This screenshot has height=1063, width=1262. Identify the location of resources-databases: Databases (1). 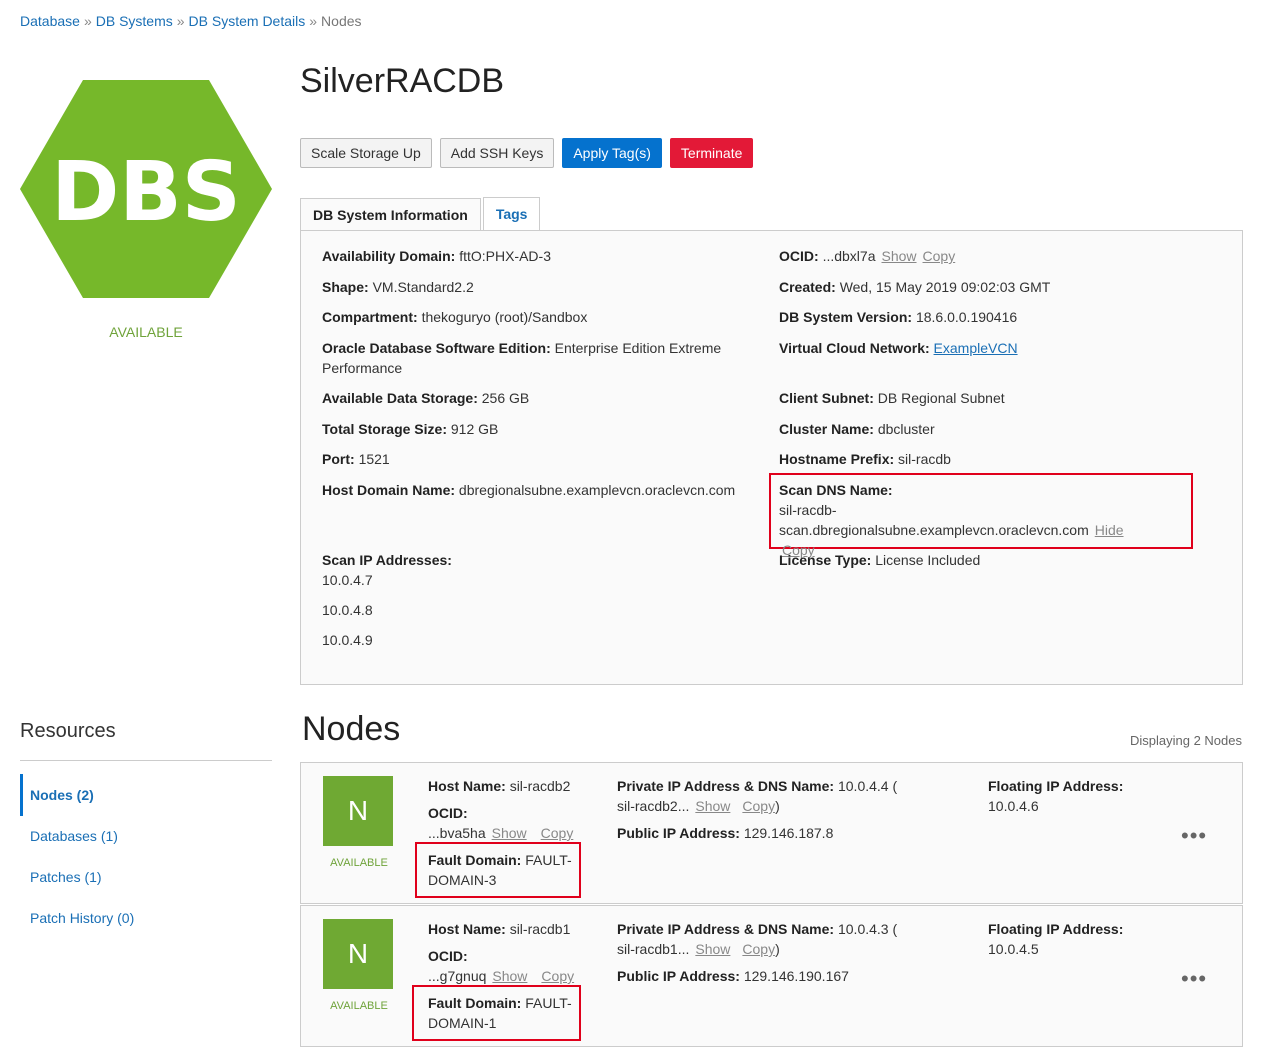
(74, 836).